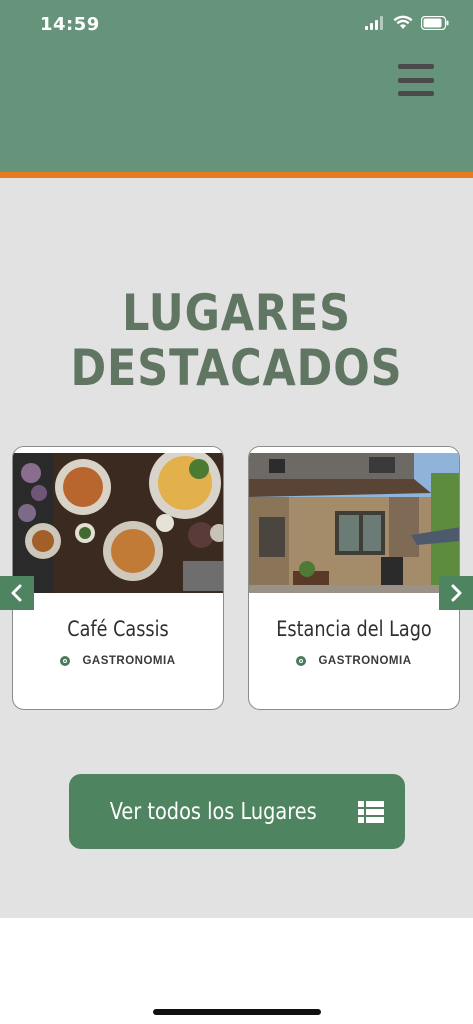 The width and height of the screenshot is (473, 1024). I want to click on card-title: Café Cassis, so click(118, 629).